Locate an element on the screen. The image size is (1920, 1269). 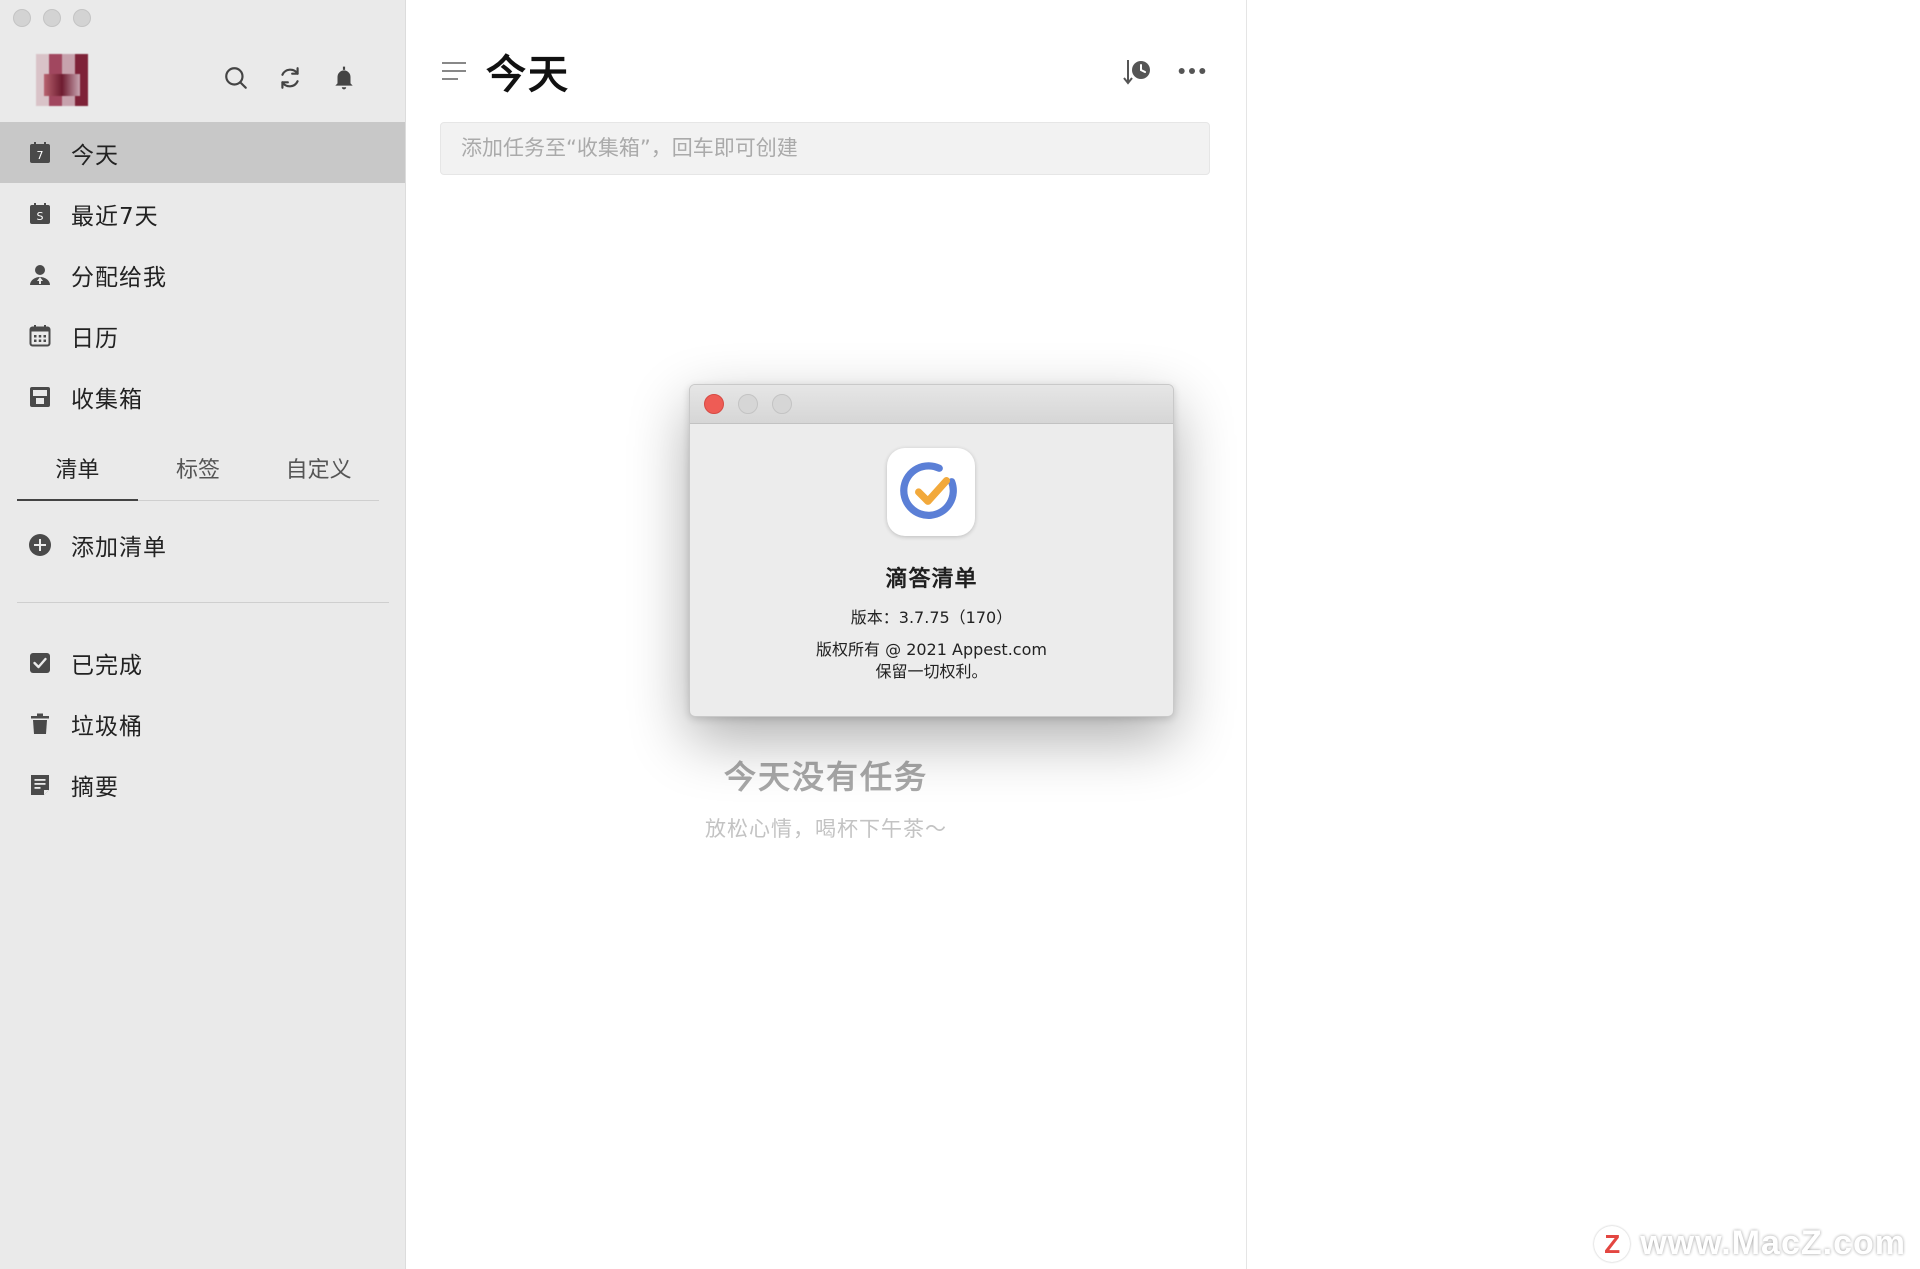
smart-list-nav: 7 今天 S 最近7天 分配给我 日历 收集箱 is located at coordinates (202, 274).